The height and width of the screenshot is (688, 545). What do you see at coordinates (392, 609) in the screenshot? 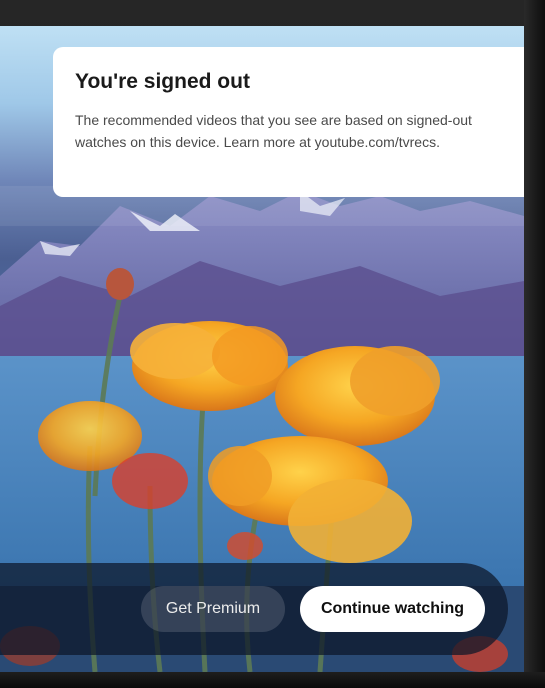
I see `continue-watching-button: Continue watching` at bounding box center [392, 609].